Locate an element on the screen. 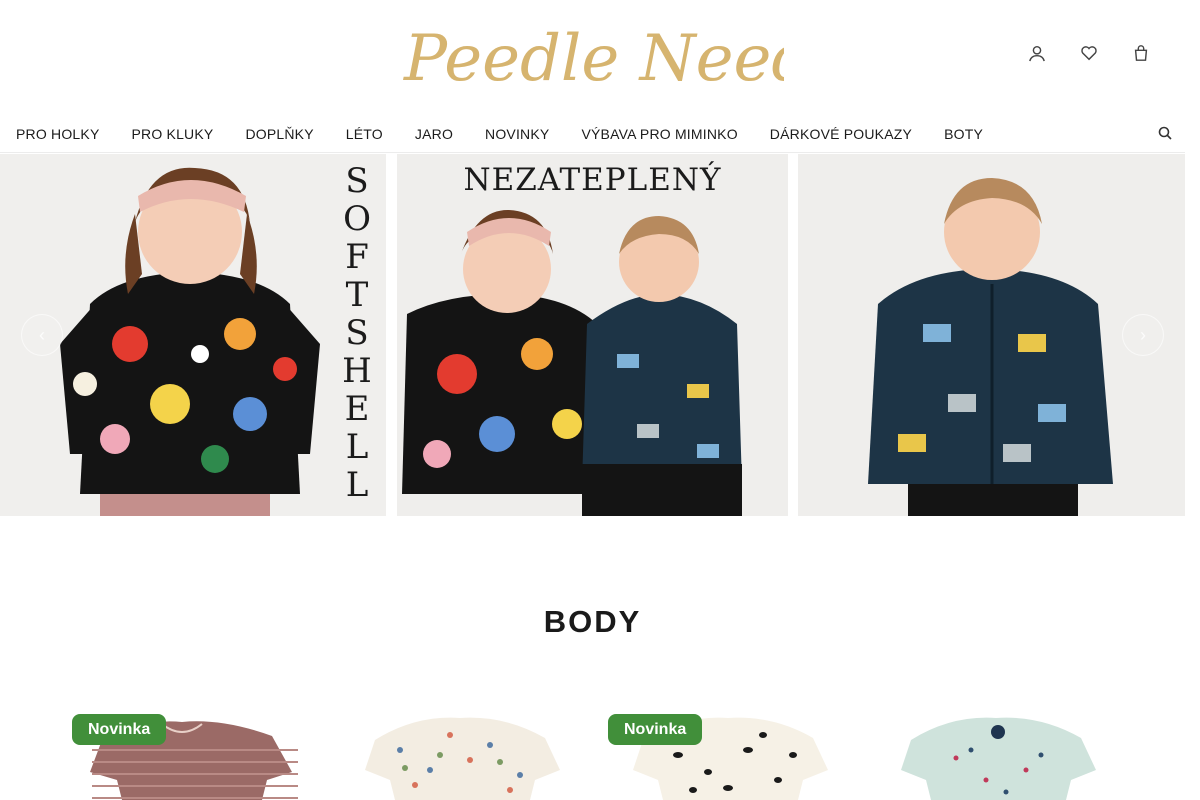 Image resolution: width=1200 pixels, height=800 pixels. chevron-right-icon: › is located at coordinates (1143, 334).